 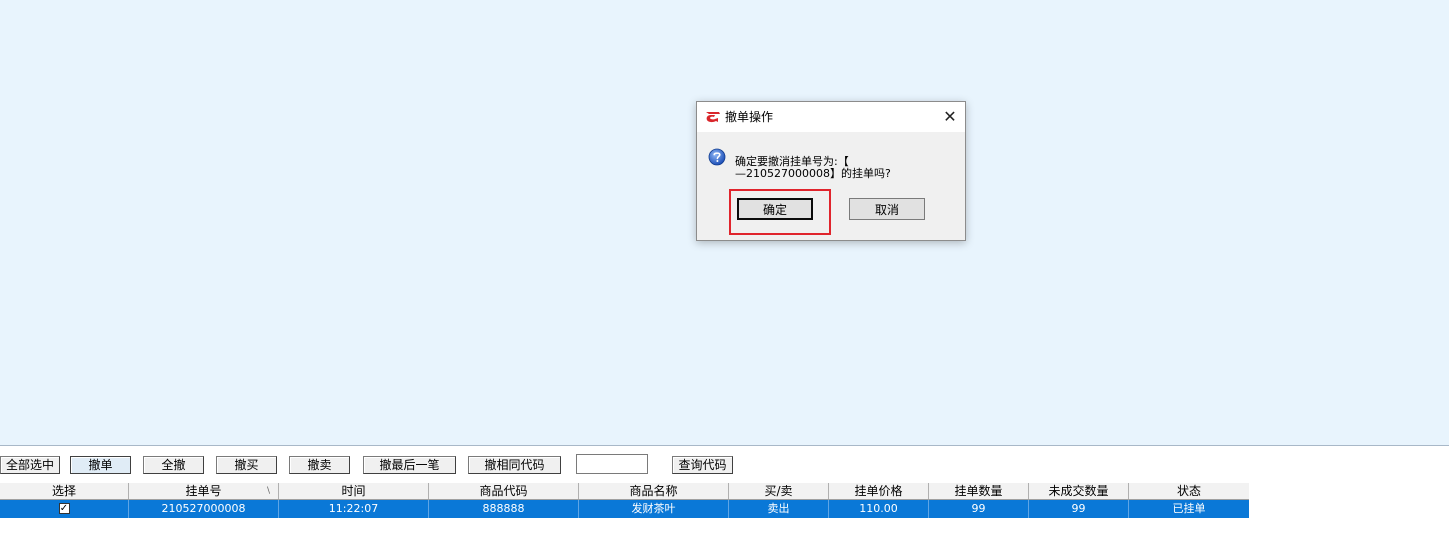 What do you see at coordinates (30, 465) in the screenshot?
I see `select-all-button: 全部选中` at bounding box center [30, 465].